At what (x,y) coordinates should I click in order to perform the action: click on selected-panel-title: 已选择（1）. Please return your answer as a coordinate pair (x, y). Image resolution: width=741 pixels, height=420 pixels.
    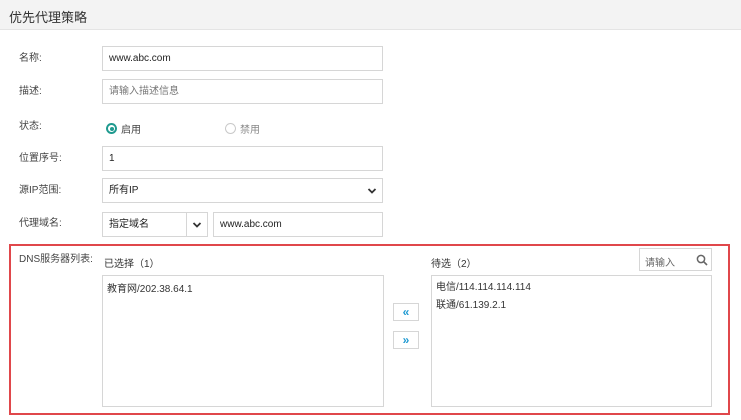
    Looking at the image, I should click on (132, 264).